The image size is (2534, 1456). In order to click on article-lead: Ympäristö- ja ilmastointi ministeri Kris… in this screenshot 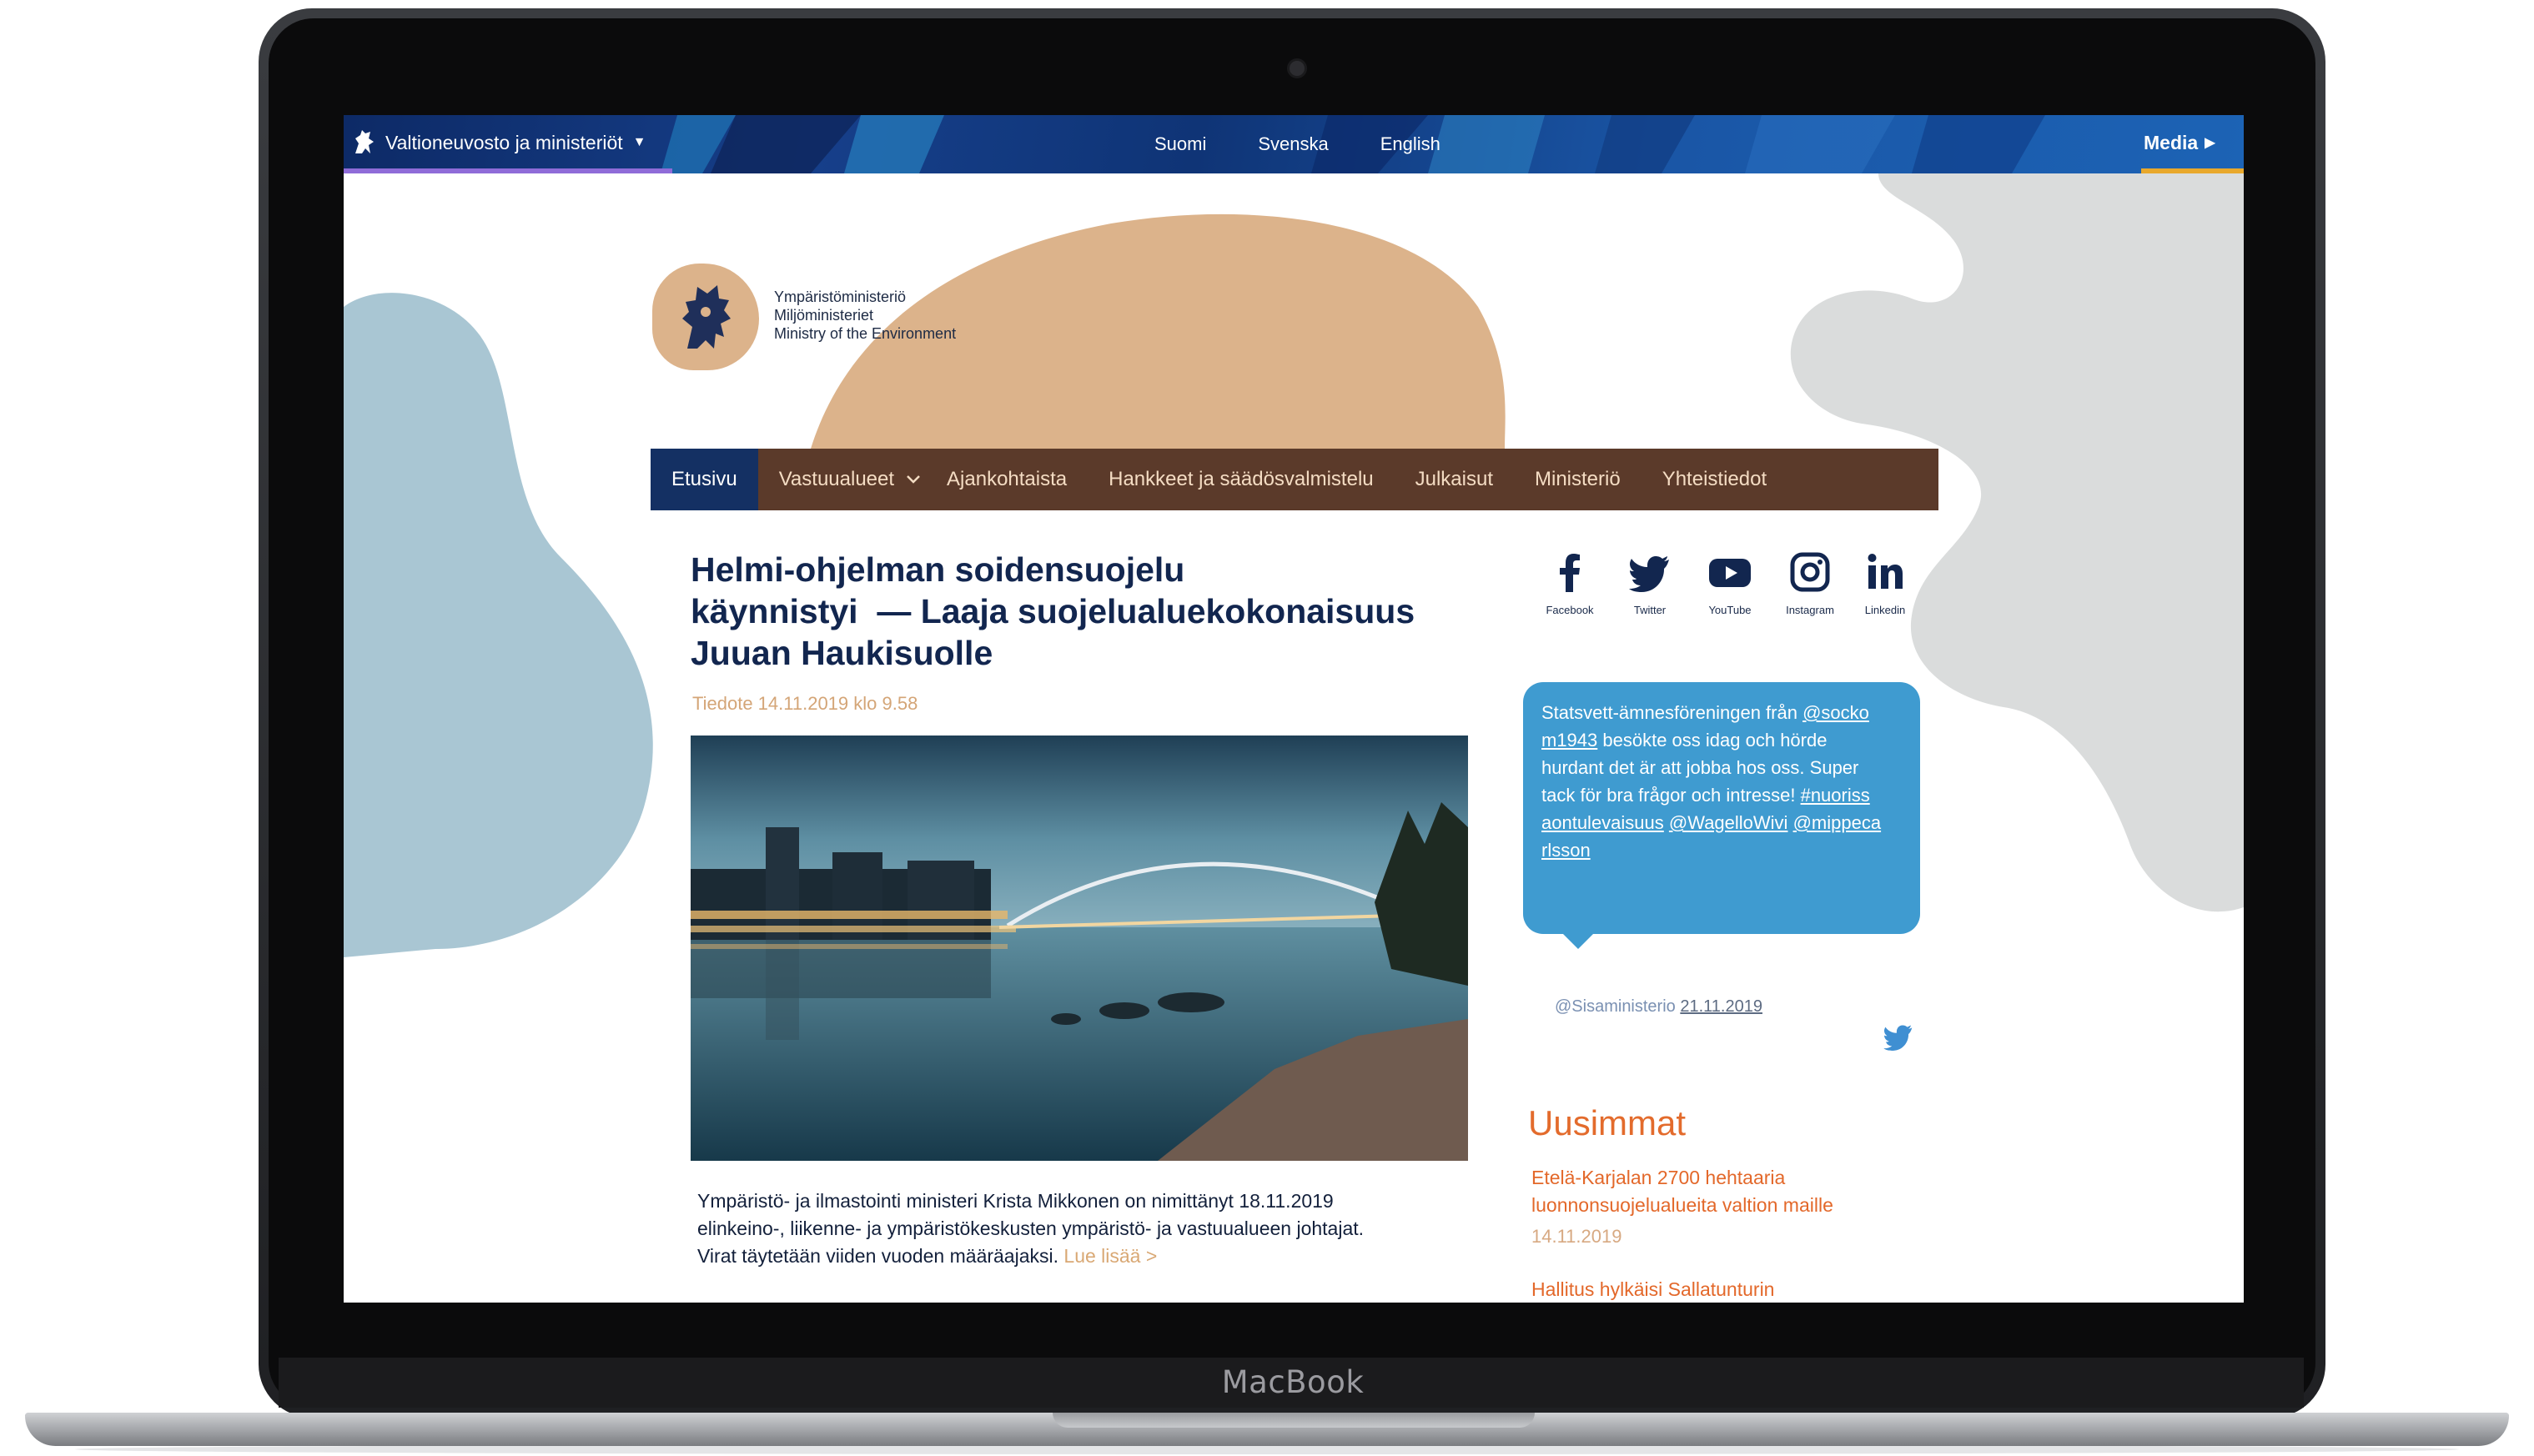, I will do `click(1072, 1228)`.